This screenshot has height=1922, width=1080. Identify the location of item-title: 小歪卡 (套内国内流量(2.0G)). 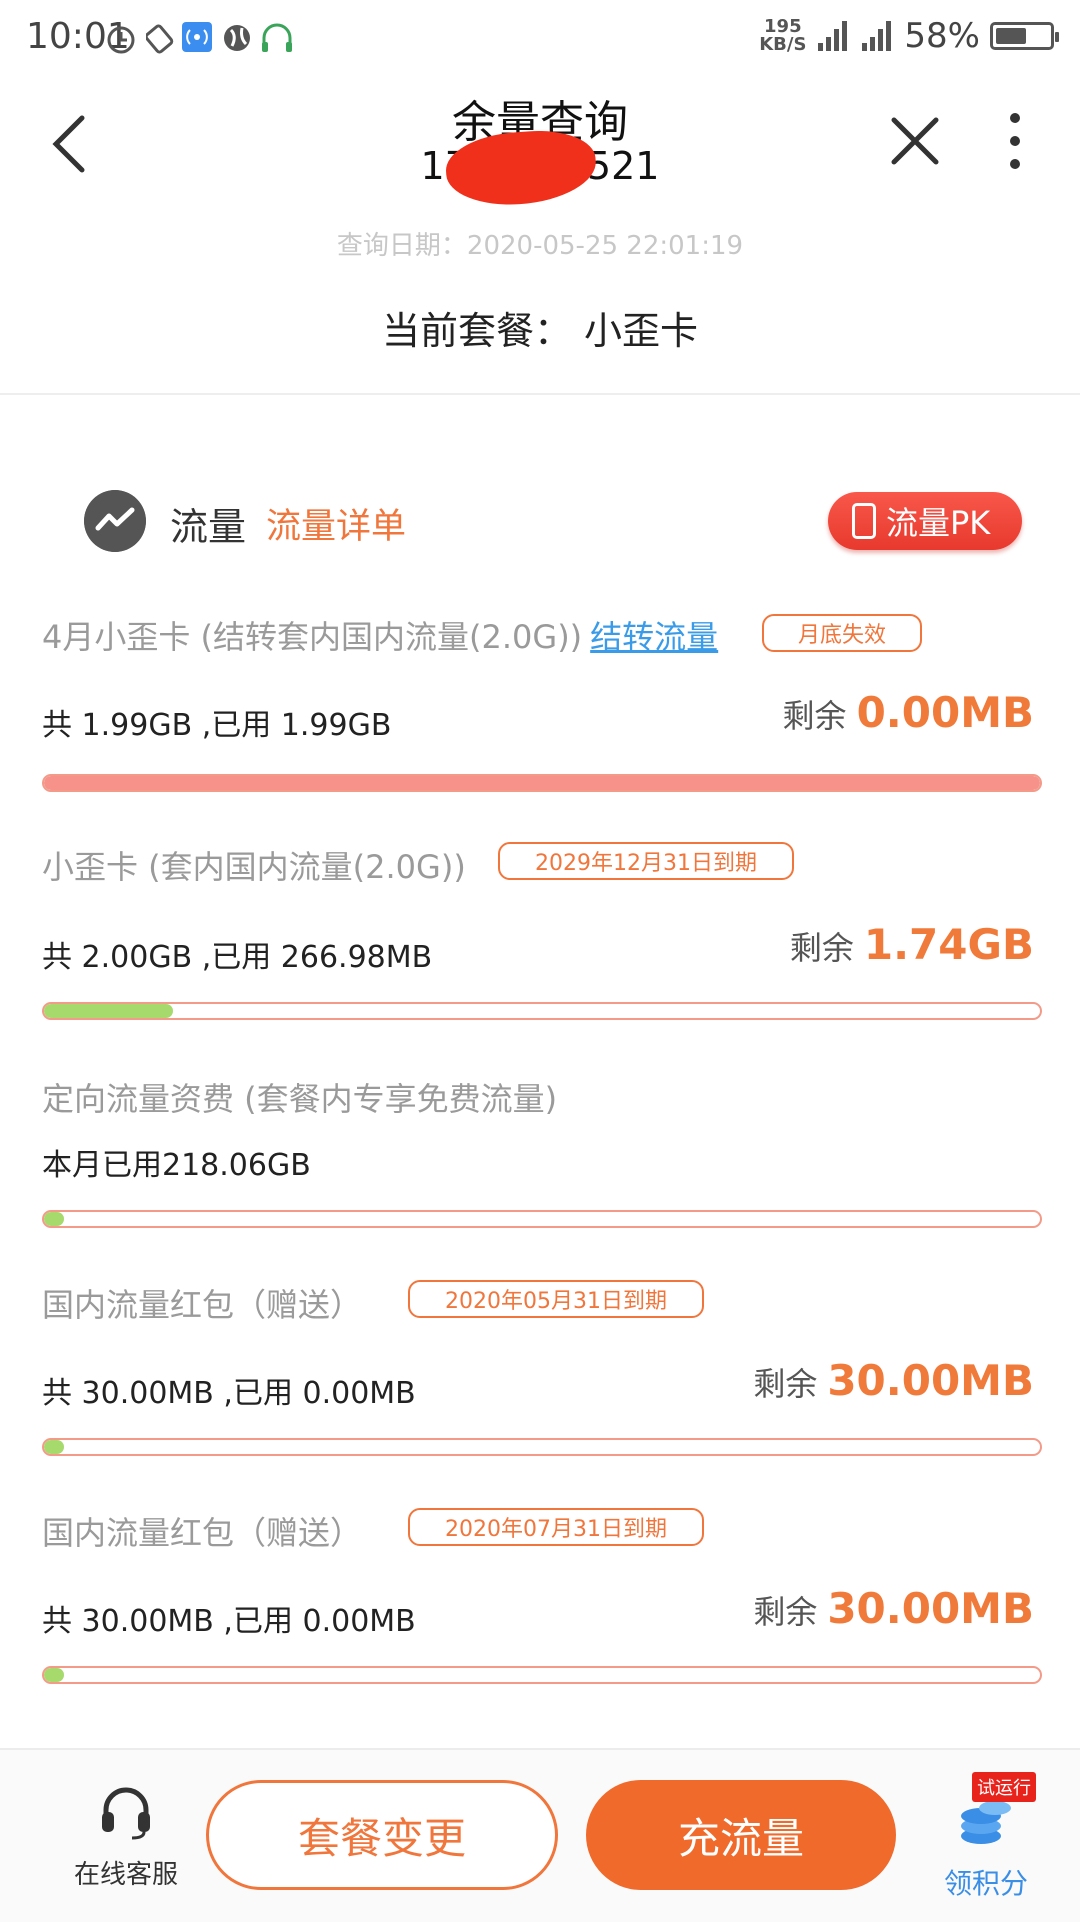
(254, 867).